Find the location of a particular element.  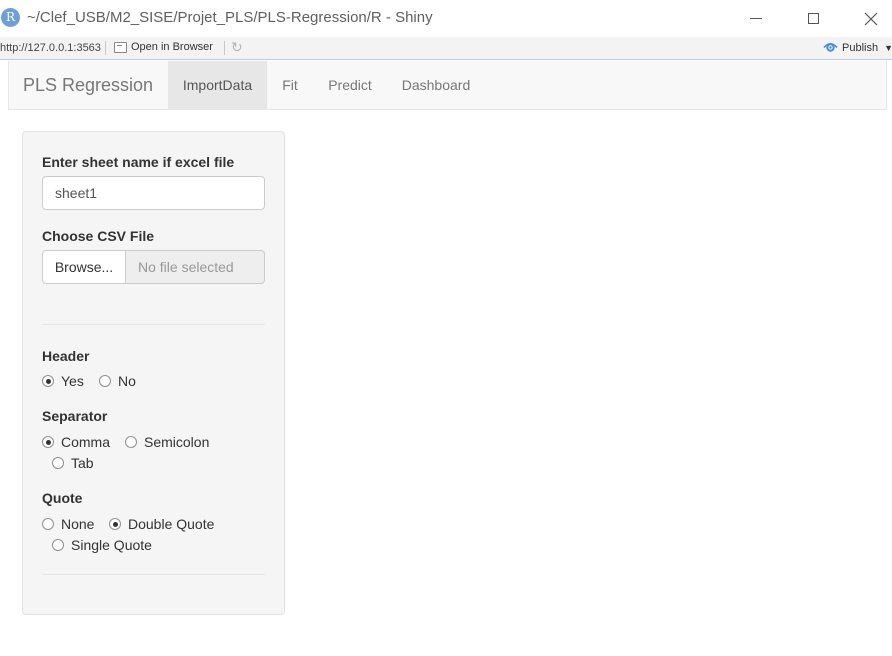

open-in-browser-label: Open in Browser is located at coordinates (172, 47).